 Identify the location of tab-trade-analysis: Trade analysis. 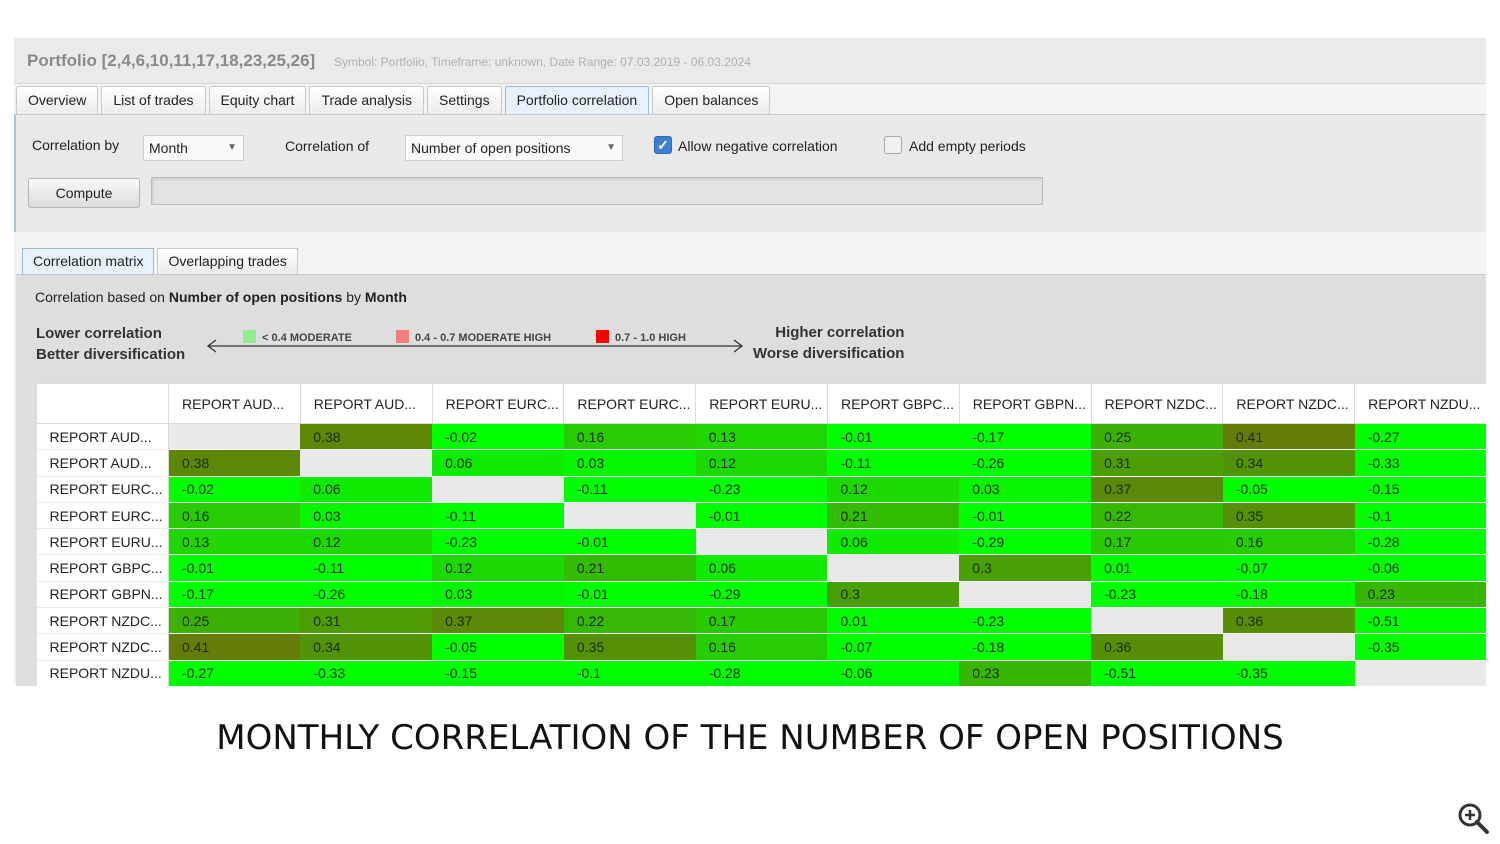
(366, 100).